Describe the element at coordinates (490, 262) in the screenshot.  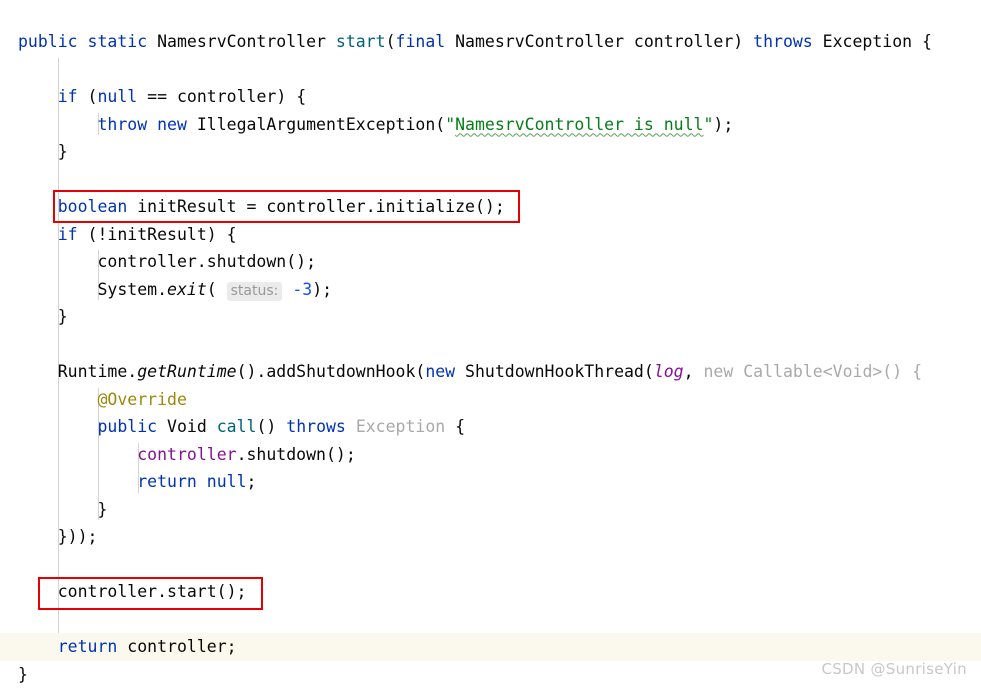
I see `code-line-9: controller.shutdown();` at that location.